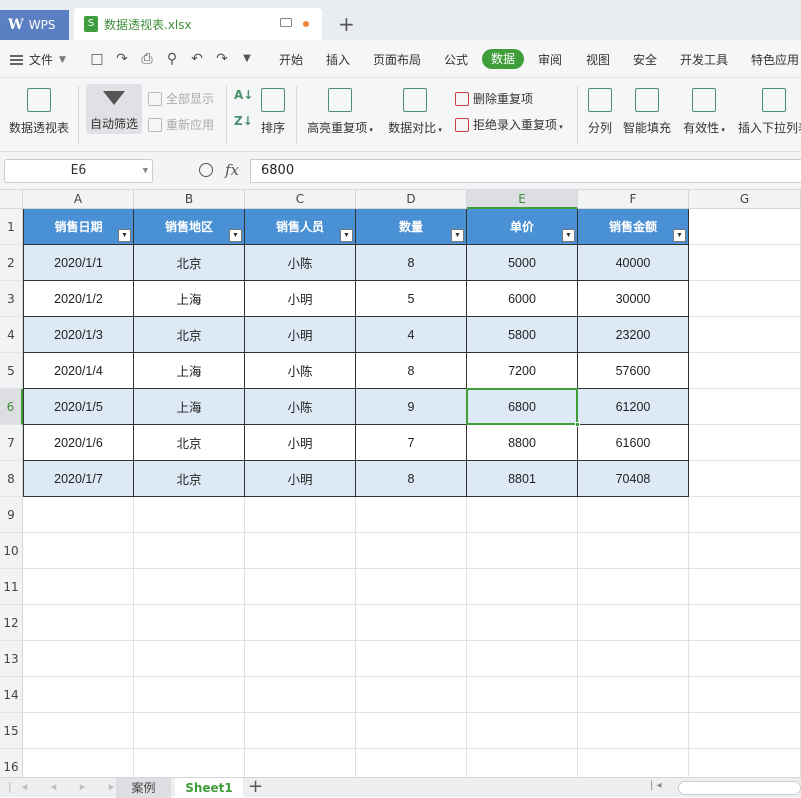 This screenshot has width=801, height=798. I want to click on autofilter-button: 自动筛选, so click(114, 109).